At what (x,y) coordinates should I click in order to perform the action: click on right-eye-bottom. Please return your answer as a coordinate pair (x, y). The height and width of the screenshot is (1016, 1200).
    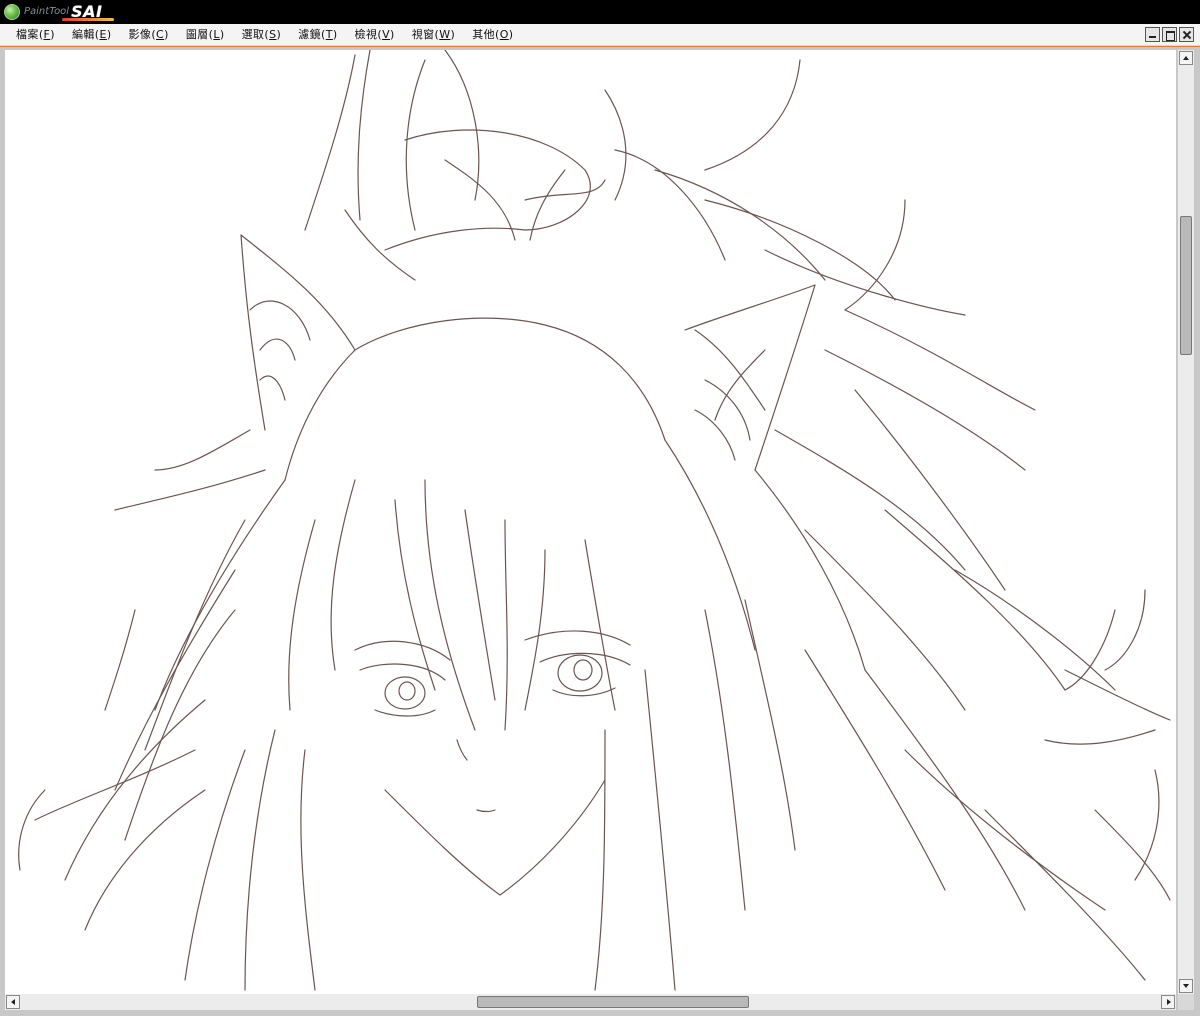
    Looking at the image, I should click on (584, 692).